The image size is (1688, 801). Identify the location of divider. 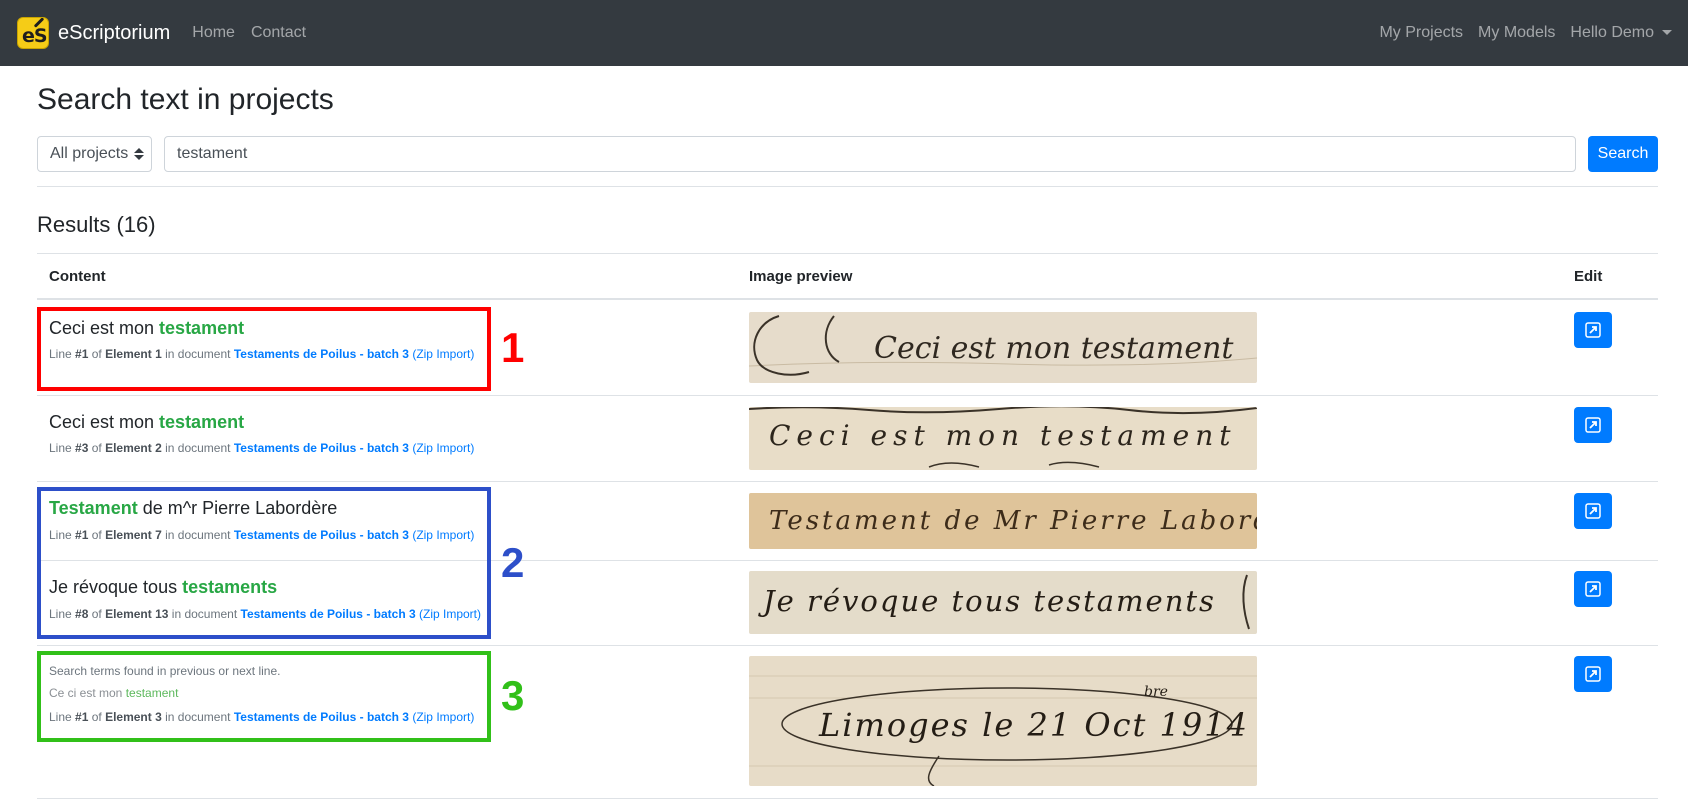
(847, 186).